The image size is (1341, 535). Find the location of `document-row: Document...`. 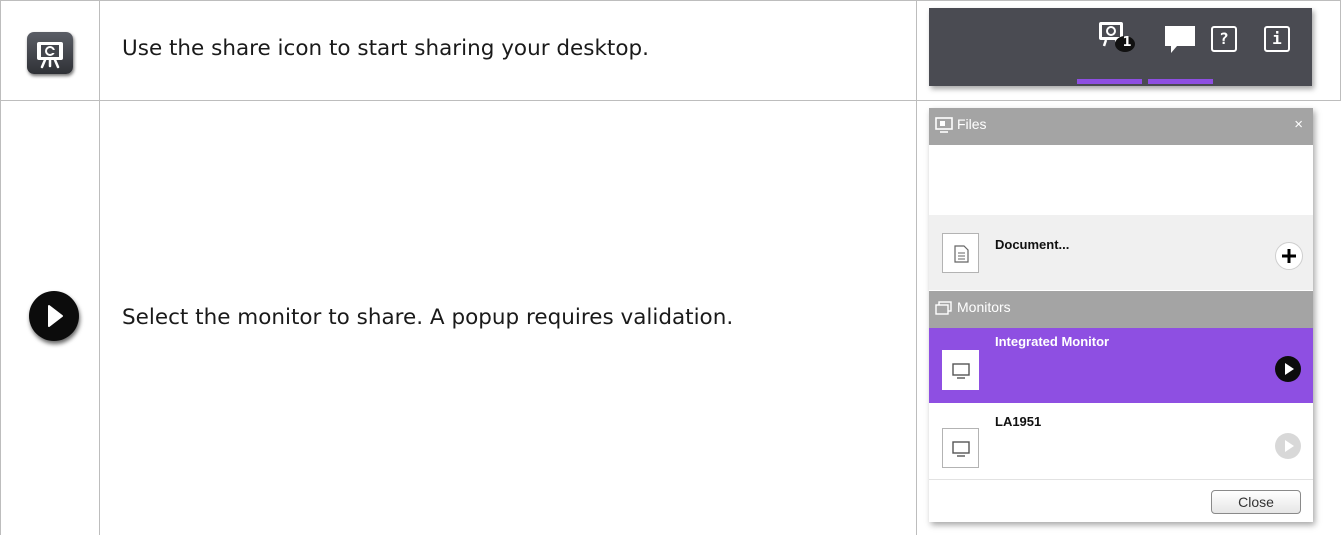

document-row: Document... is located at coordinates (1121, 252).